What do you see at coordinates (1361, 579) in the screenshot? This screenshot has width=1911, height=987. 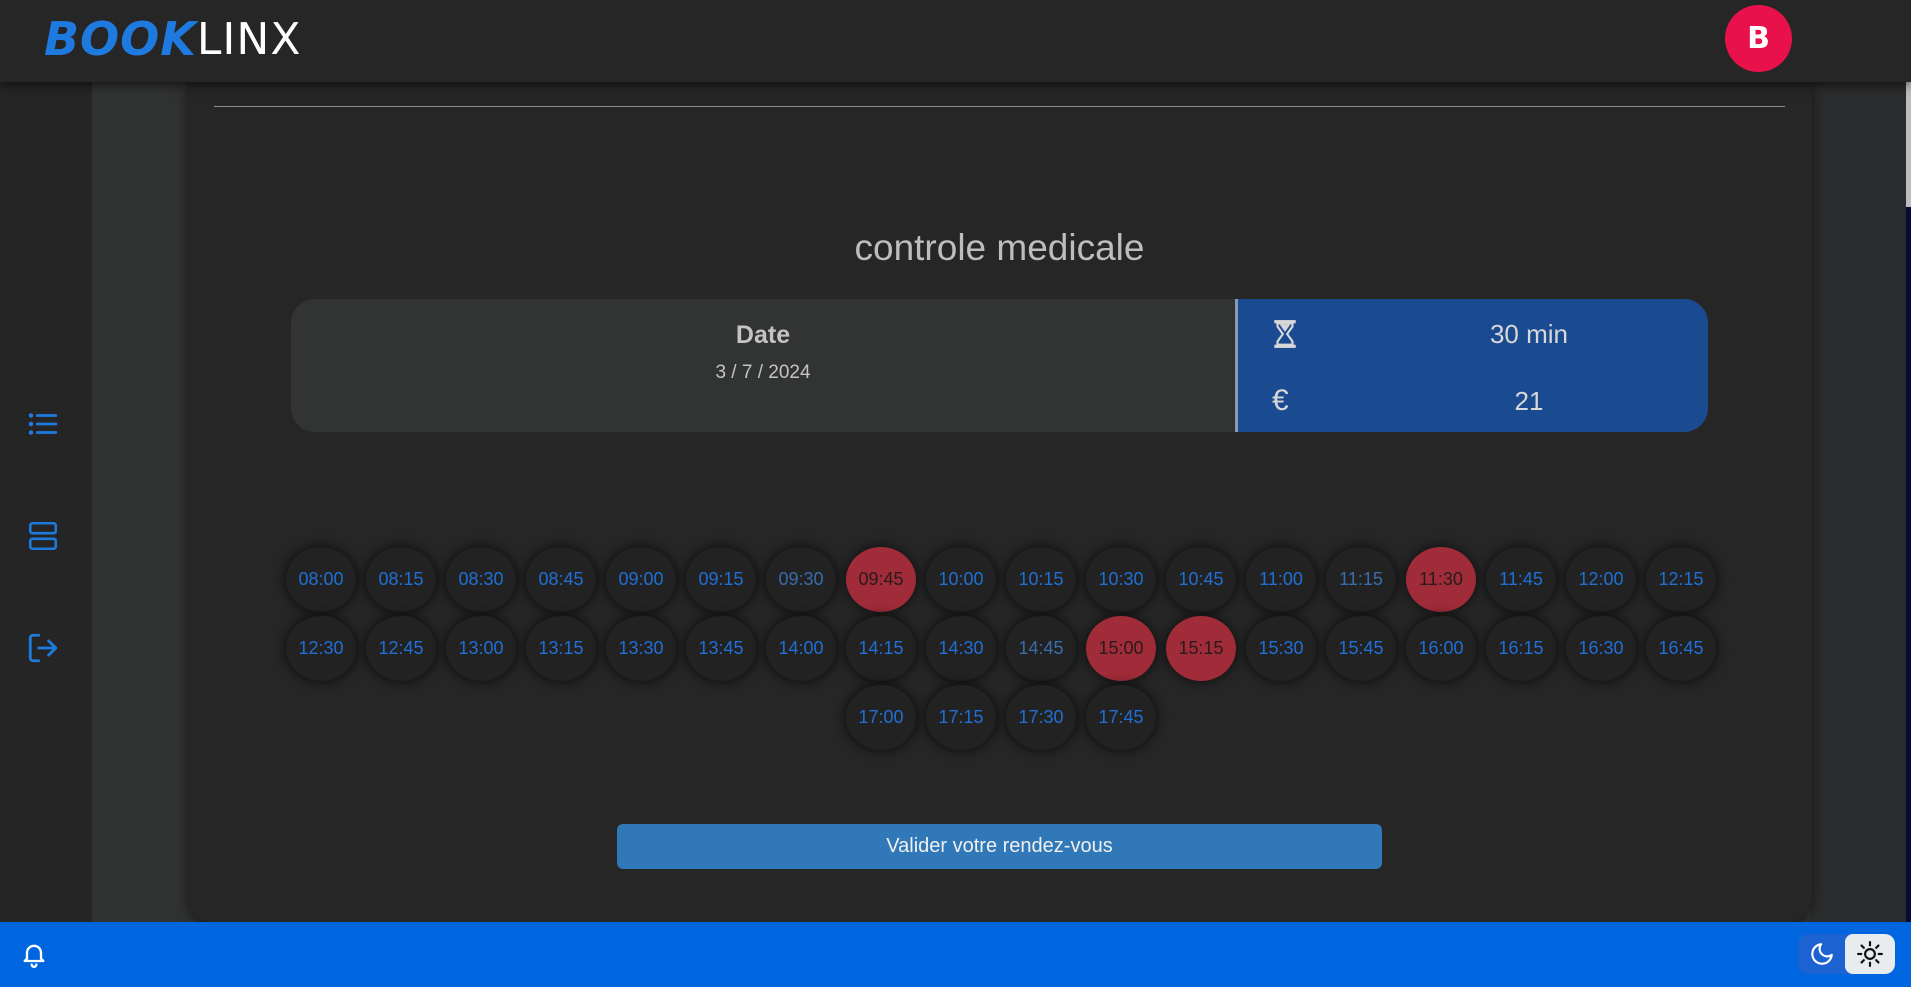 I see `time-slot: 11:15` at bounding box center [1361, 579].